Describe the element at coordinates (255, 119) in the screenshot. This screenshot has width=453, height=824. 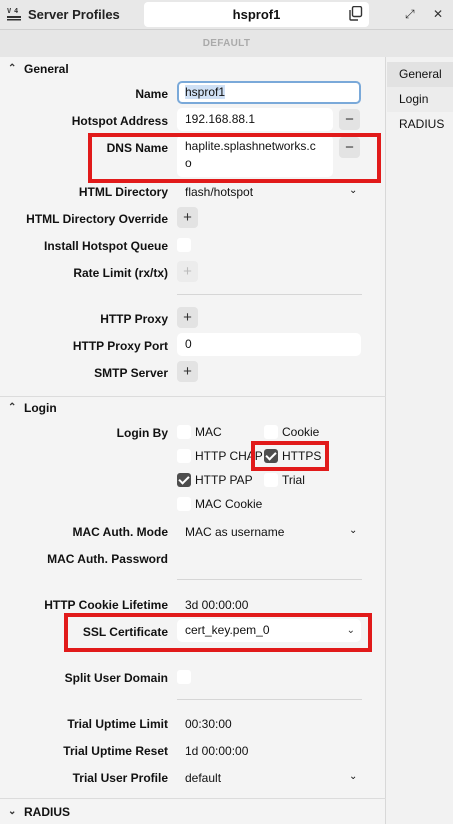
I see `hotspot-address-input: 192.168.88.1` at that location.